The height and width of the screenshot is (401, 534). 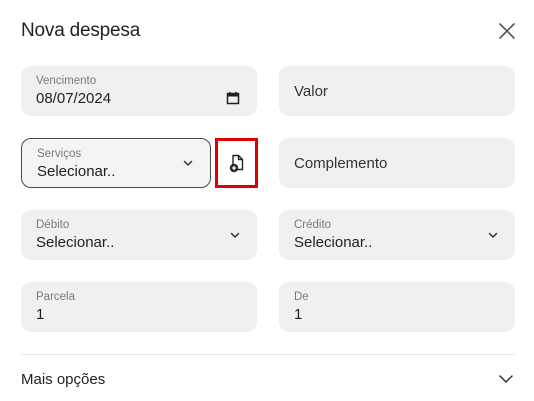 What do you see at coordinates (333, 242) in the screenshot?
I see `credito-value: Selecionar..` at bounding box center [333, 242].